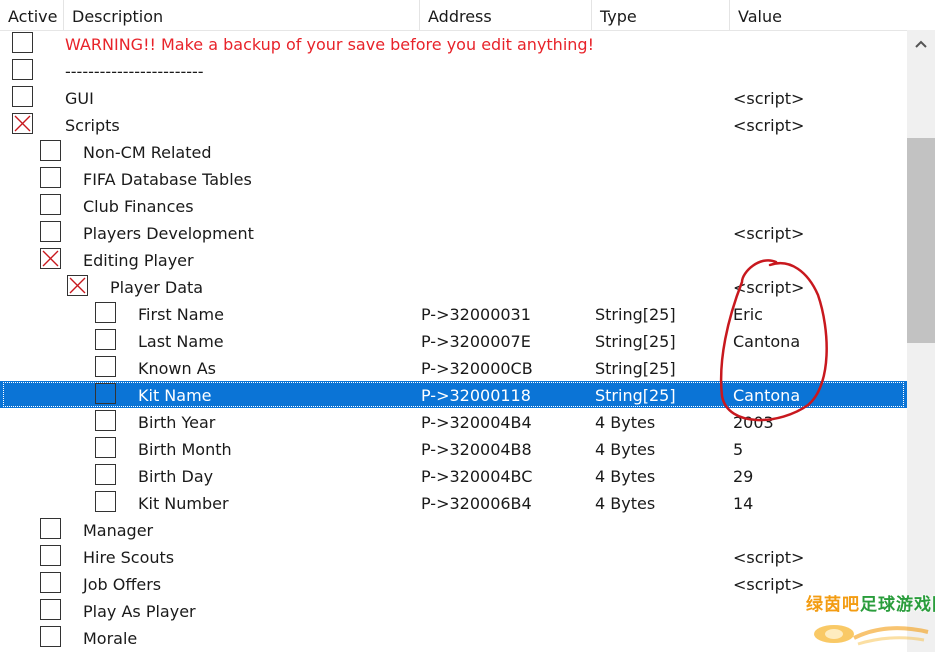 This screenshot has width=935, height=652. I want to click on row-value: Eric, so click(748, 313).